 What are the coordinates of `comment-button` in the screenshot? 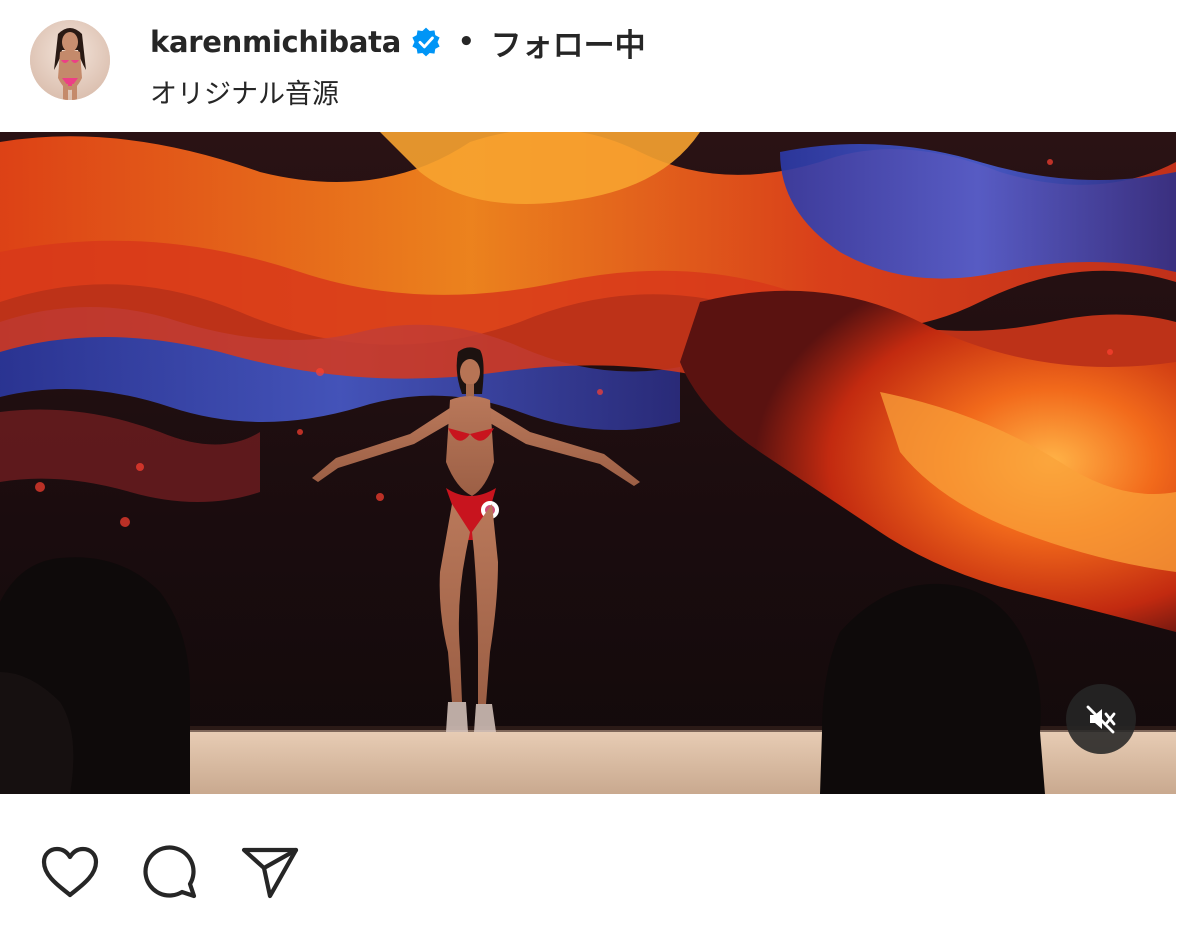 It's located at (170, 872).